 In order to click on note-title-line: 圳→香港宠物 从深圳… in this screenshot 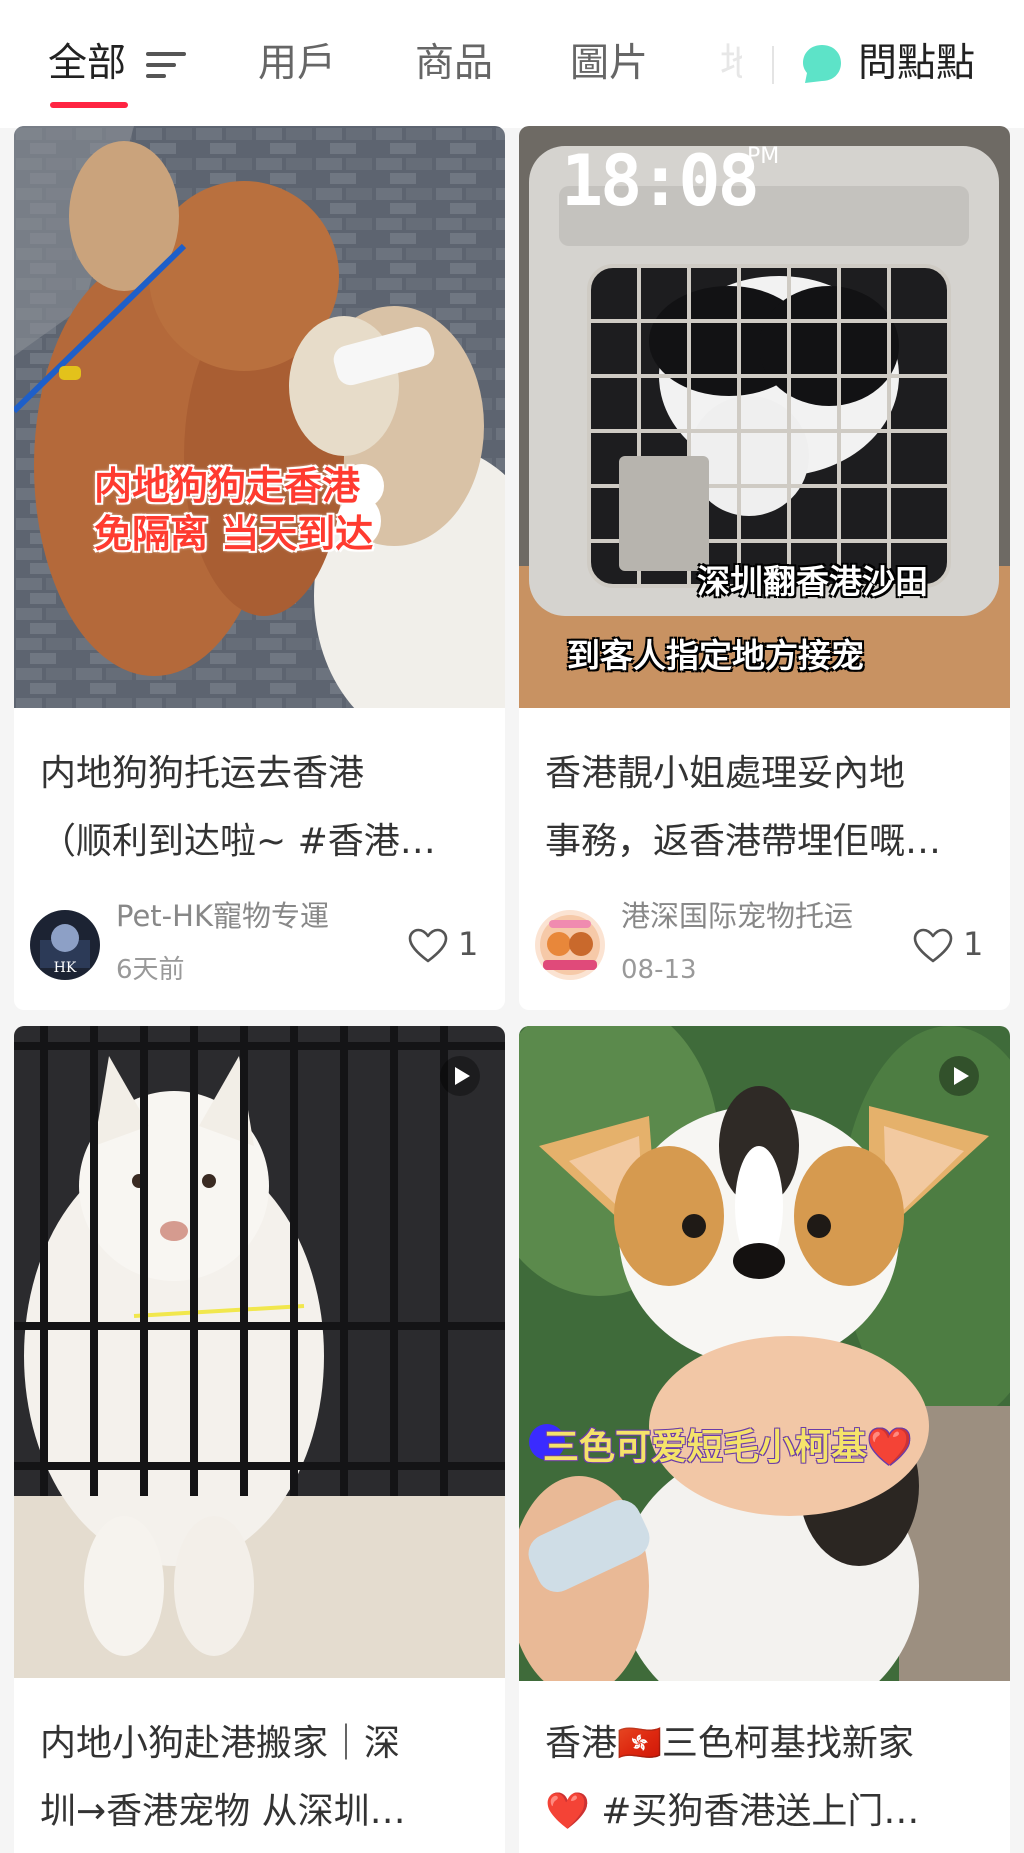, I will do `click(223, 1811)`.